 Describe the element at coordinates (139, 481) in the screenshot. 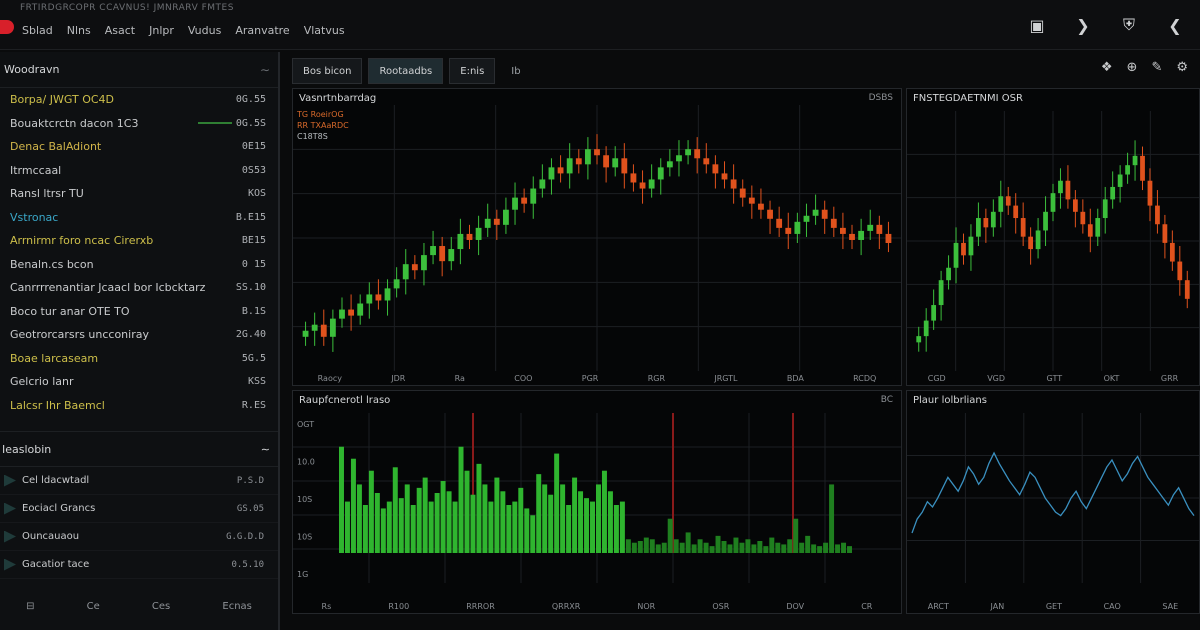

I see `mover-row: Cel ldacwtadl P.S.D` at that location.